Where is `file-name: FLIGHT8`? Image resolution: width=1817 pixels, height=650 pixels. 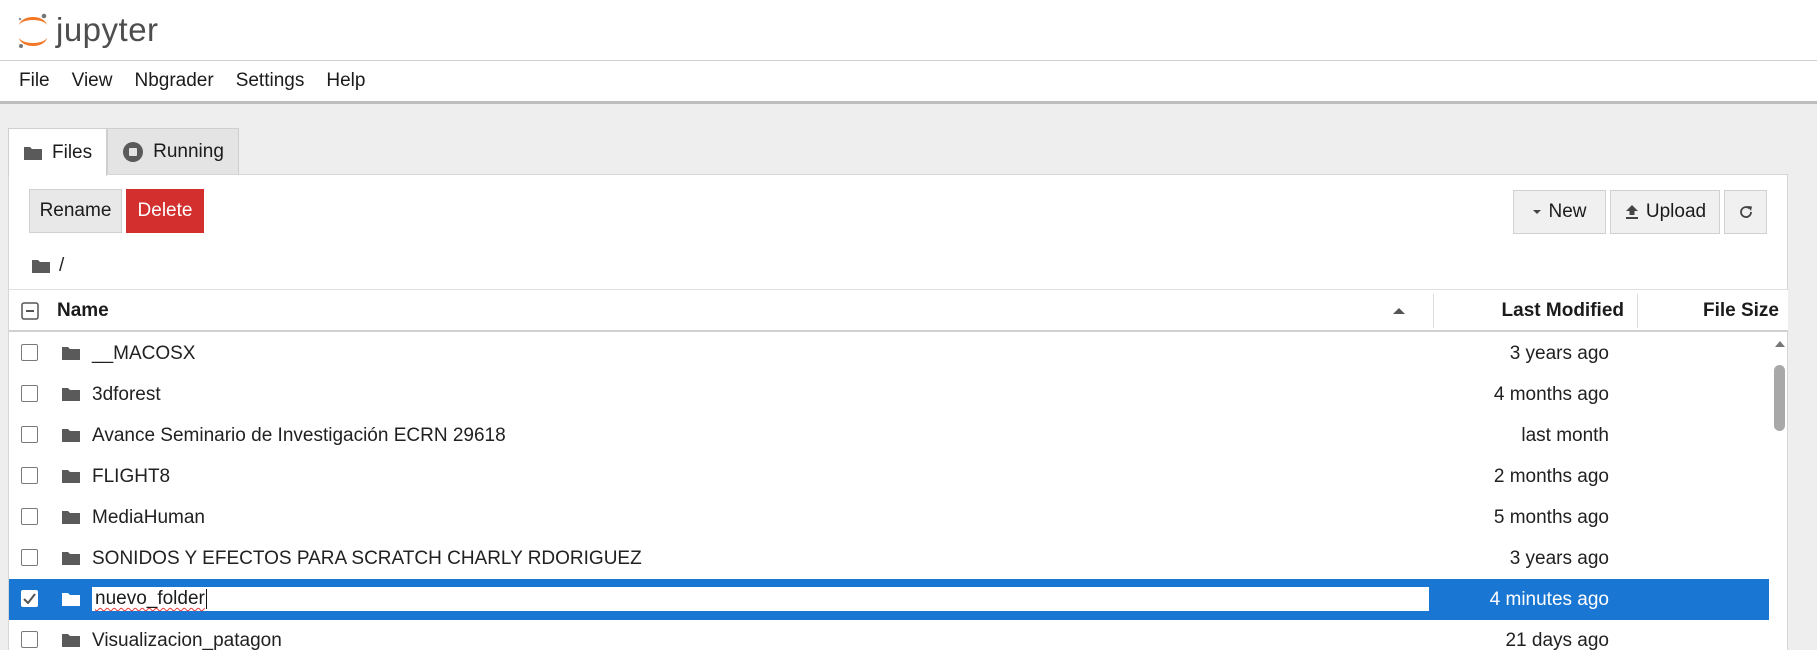 file-name: FLIGHT8 is located at coordinates (131, 476).